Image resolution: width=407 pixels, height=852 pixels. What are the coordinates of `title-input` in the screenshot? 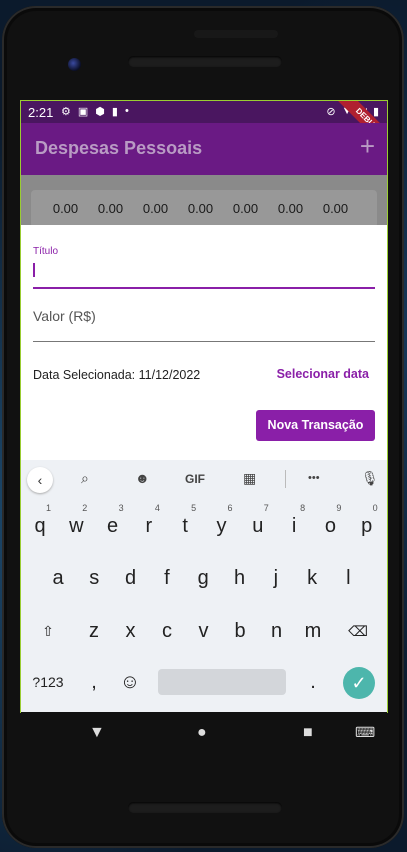 It's located at (34, 270).